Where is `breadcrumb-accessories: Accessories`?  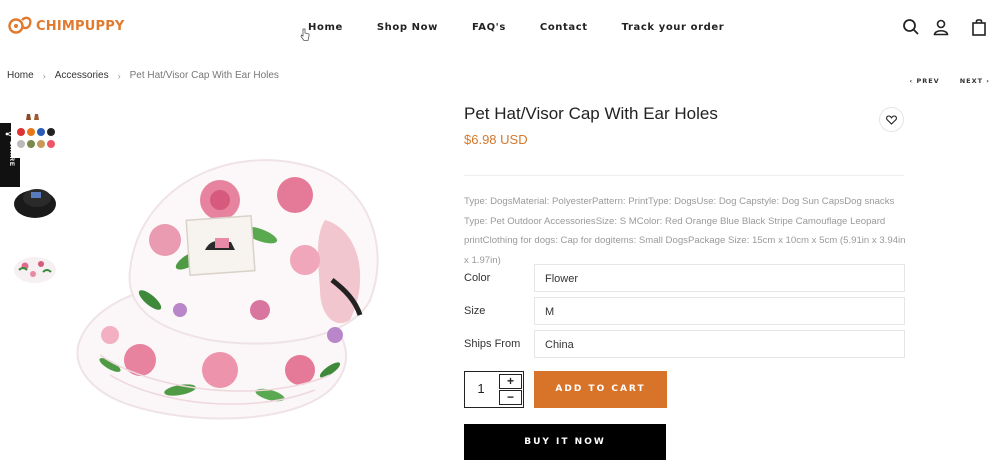 breadcrumb-accessories: Accessories is located at coordinates (82, 75).